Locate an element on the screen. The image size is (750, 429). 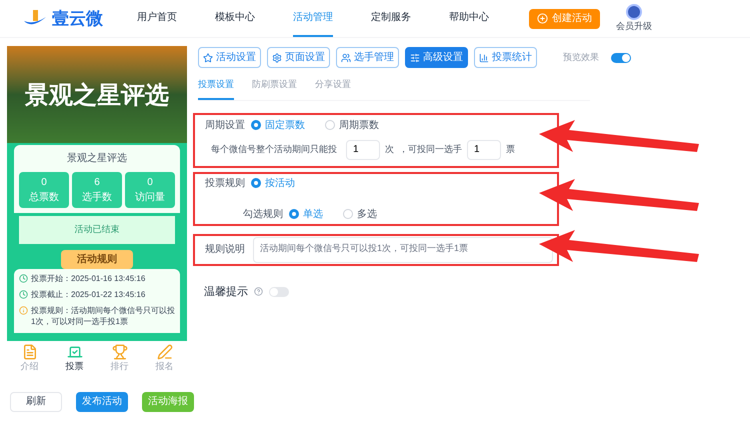
toolbar-tab: 页面设置 is located at coordinates (298, 57).